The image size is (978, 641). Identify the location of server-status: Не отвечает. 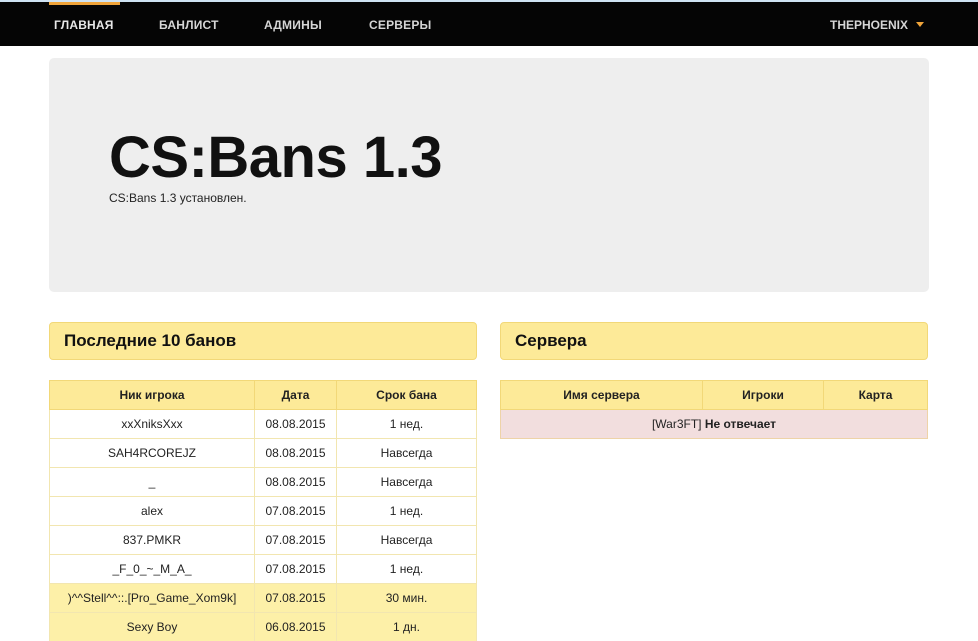
(740, 424).